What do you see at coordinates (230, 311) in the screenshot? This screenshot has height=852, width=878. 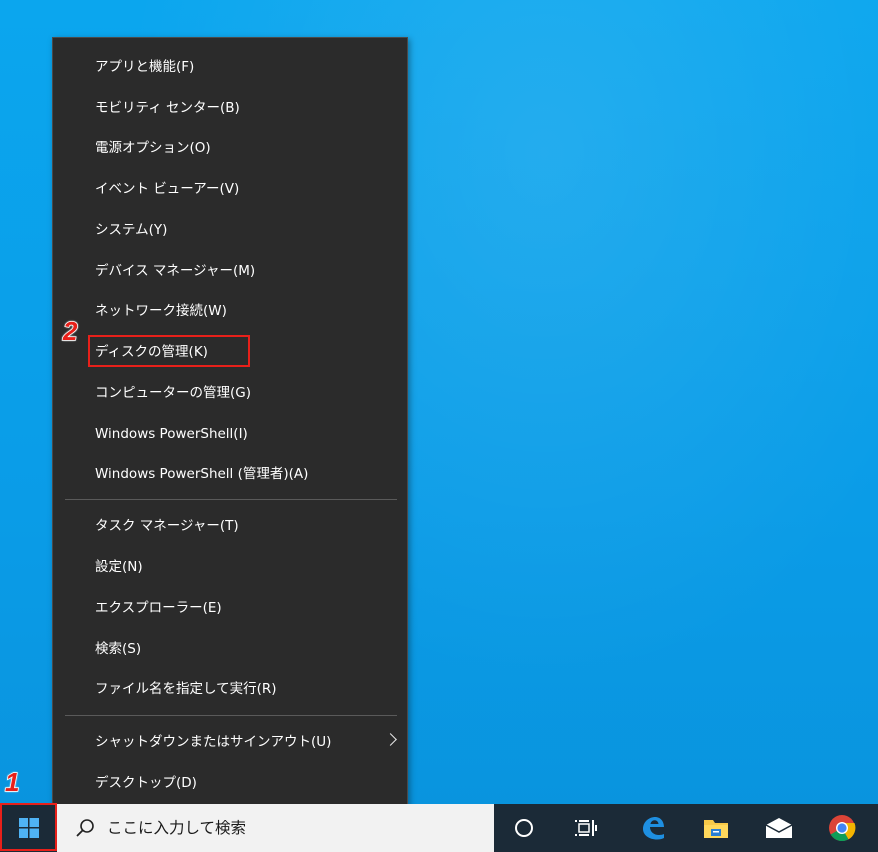 I see `menu-item-network-connections: ネットワーク接続(W)` at bounding box center [230, 311].